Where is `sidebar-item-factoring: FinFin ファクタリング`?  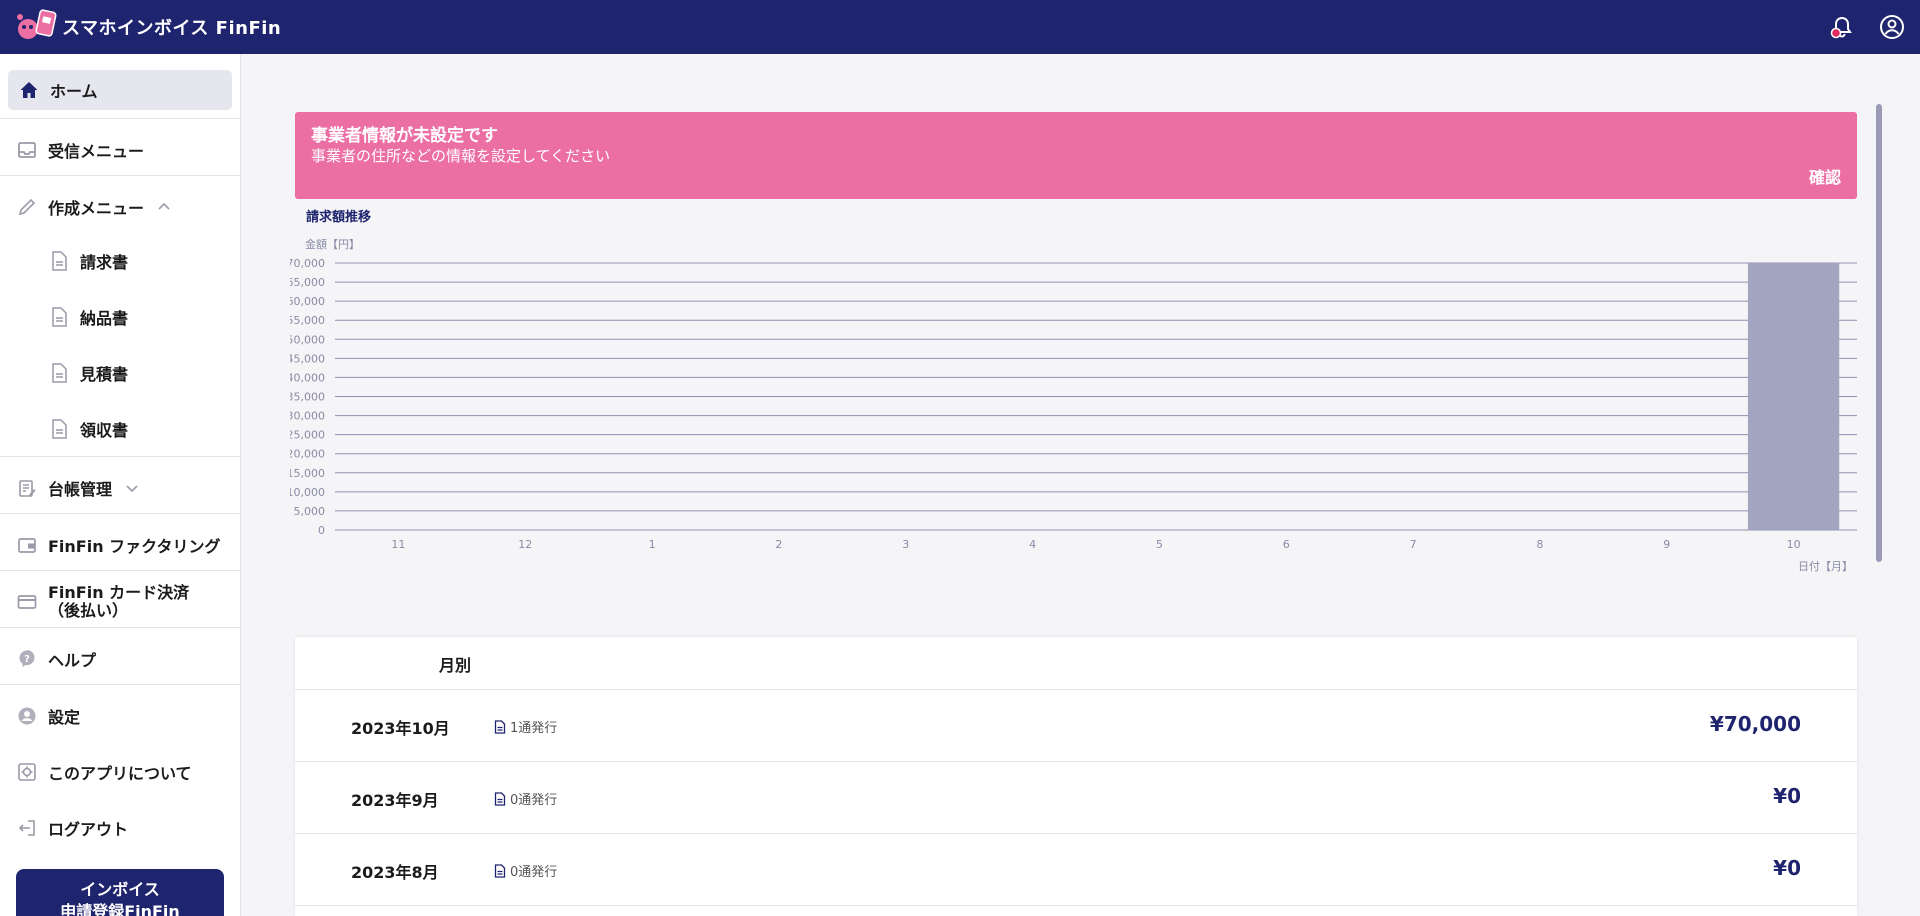
sidebar-item-factoring: FinFin ファクタリング is located at coordinates (120, 545).